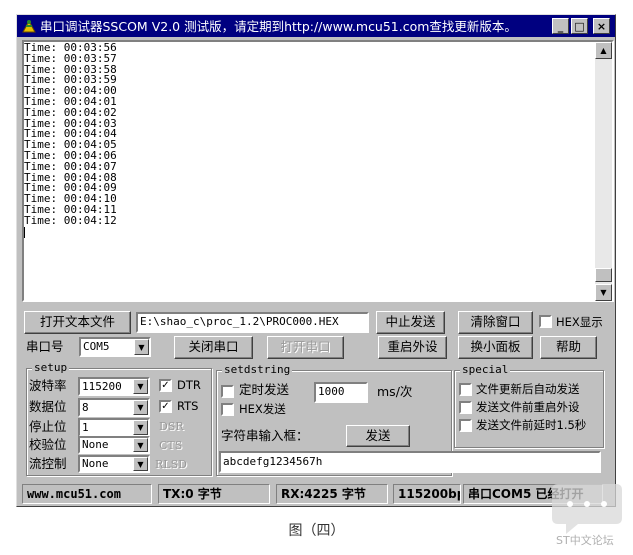 The height and width of the screenshot is (555, 633). Describe the element at coordinates (568, 347) in the screenshot. I see `help-button: 帮助` at that location.